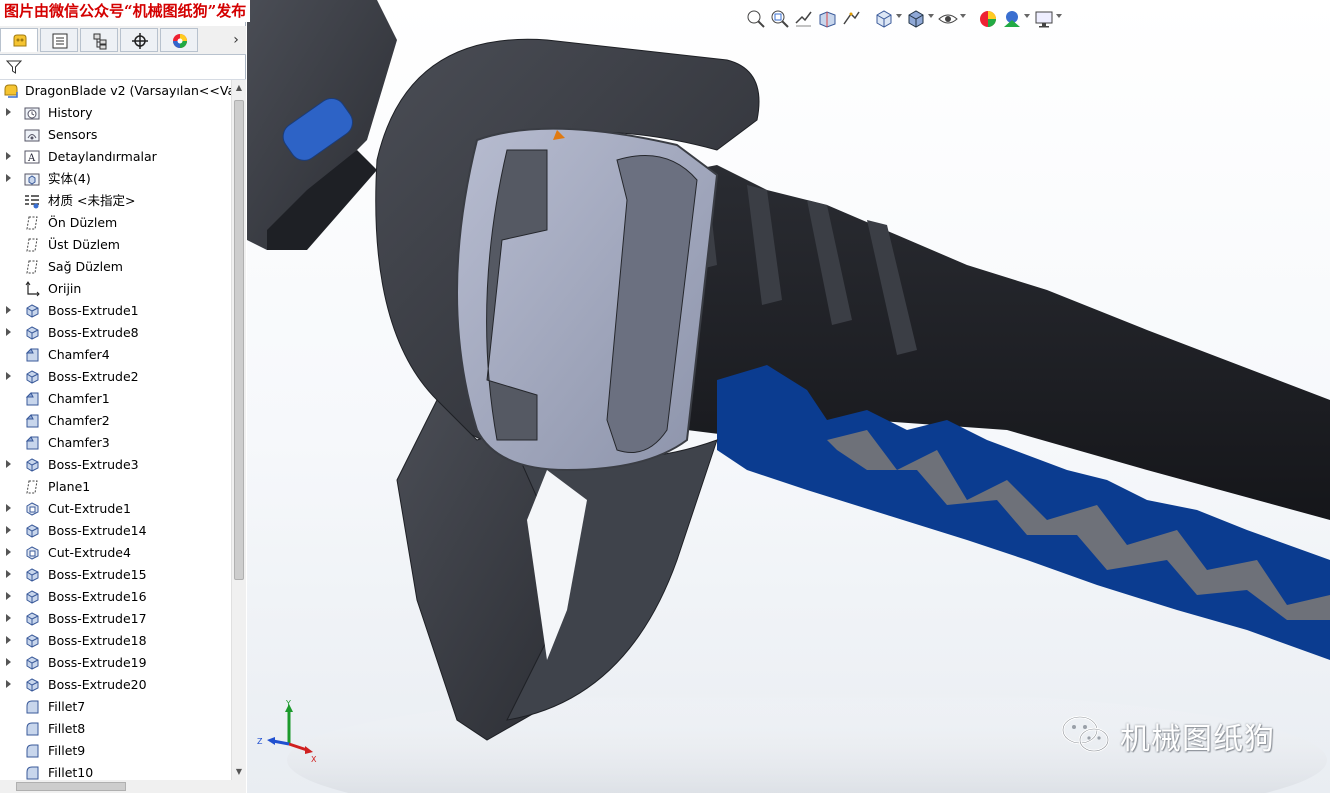 The width and height of the screenshot is (1330, 793). I want to click on tree-item: Cut-Extrude4, so click(116, 553).